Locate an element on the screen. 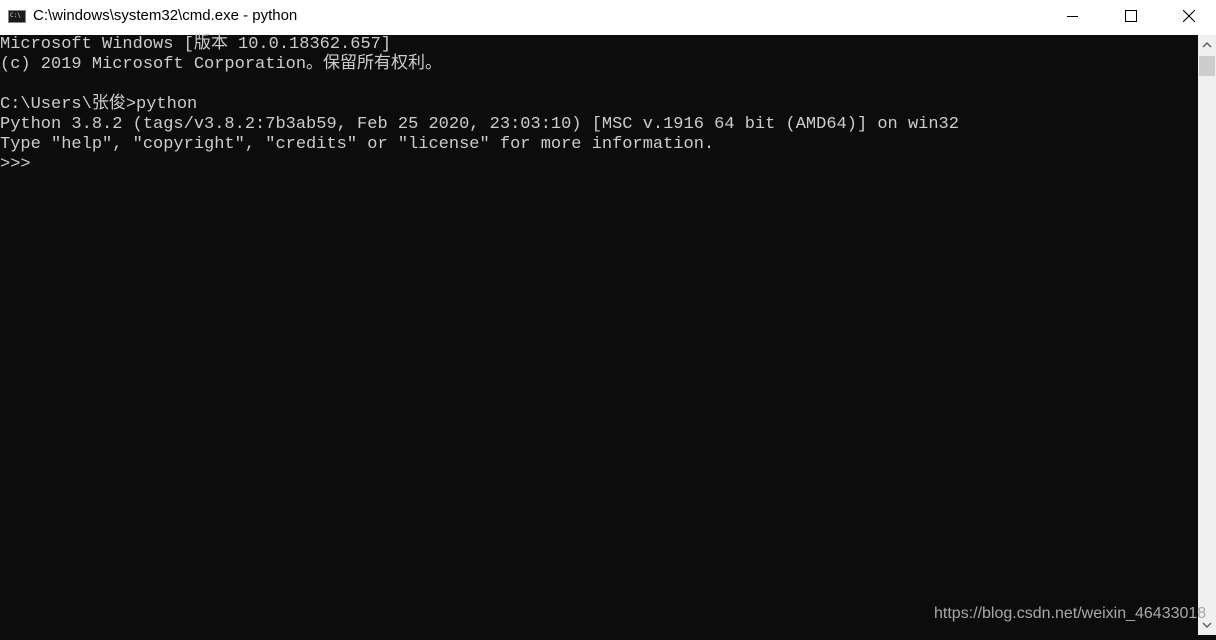 This screenshot has height=640, width=1216. close-icon is located at coordinates (1189, 16).